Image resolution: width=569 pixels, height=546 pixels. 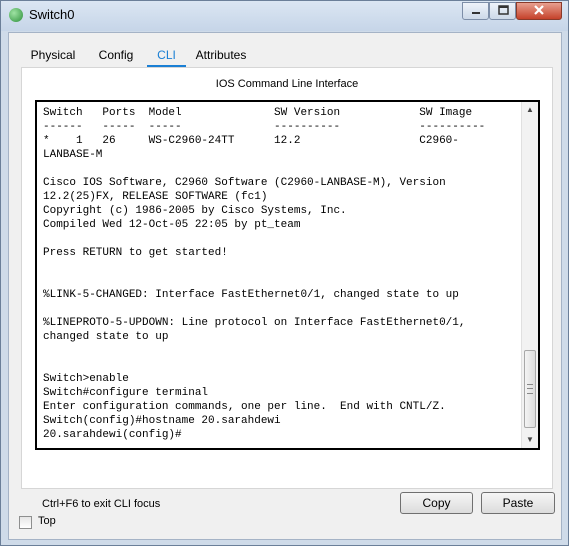 I want to click on close-icon, so click(x=539, y=10).